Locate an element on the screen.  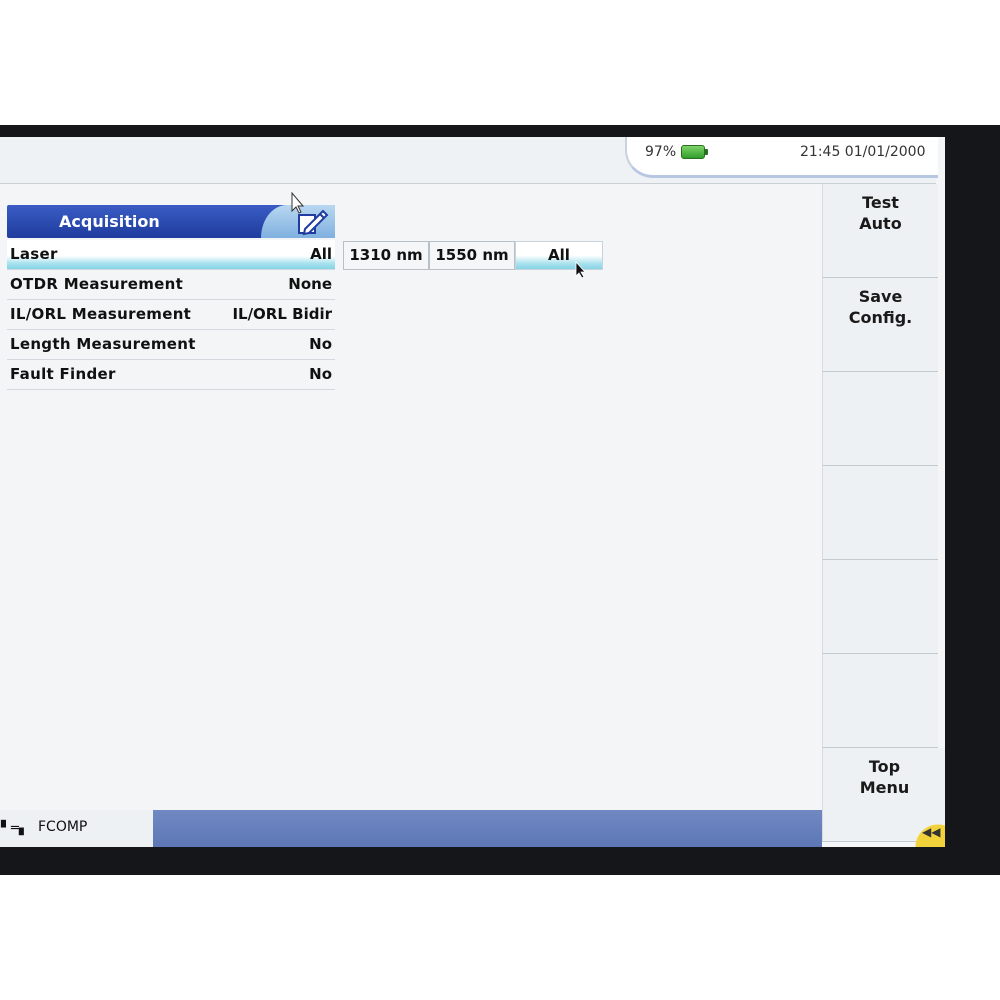
fcomp-label: FCOMP is located at coordinates (63, 827).